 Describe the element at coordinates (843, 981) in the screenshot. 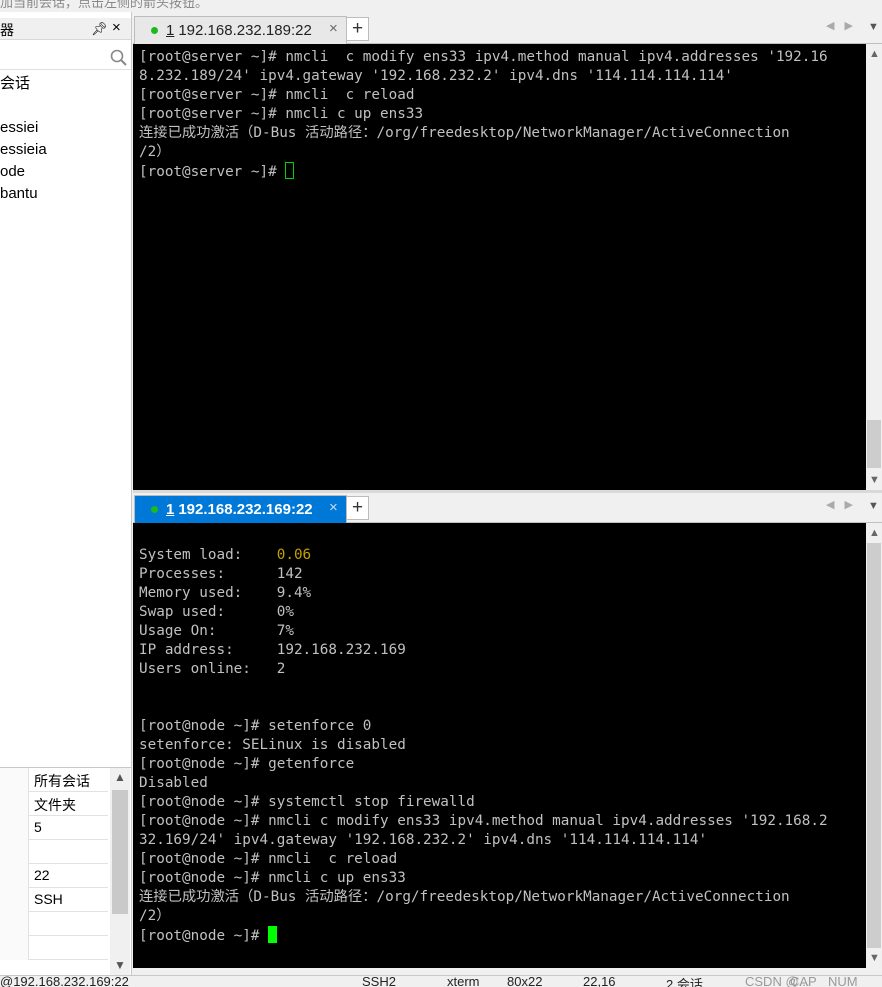

I see `status-num-lock: NUM` at that location.